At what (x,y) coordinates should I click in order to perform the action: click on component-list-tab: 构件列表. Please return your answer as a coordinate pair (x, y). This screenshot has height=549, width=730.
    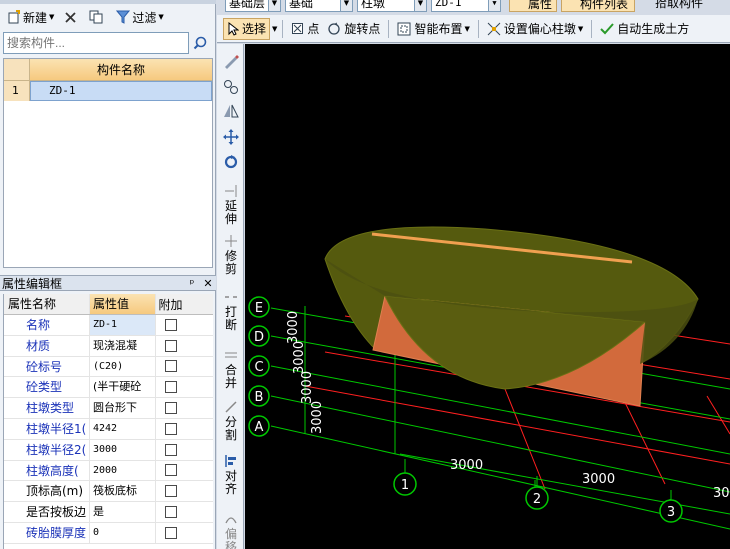
    Looking at the image, I should click on (598, 6).